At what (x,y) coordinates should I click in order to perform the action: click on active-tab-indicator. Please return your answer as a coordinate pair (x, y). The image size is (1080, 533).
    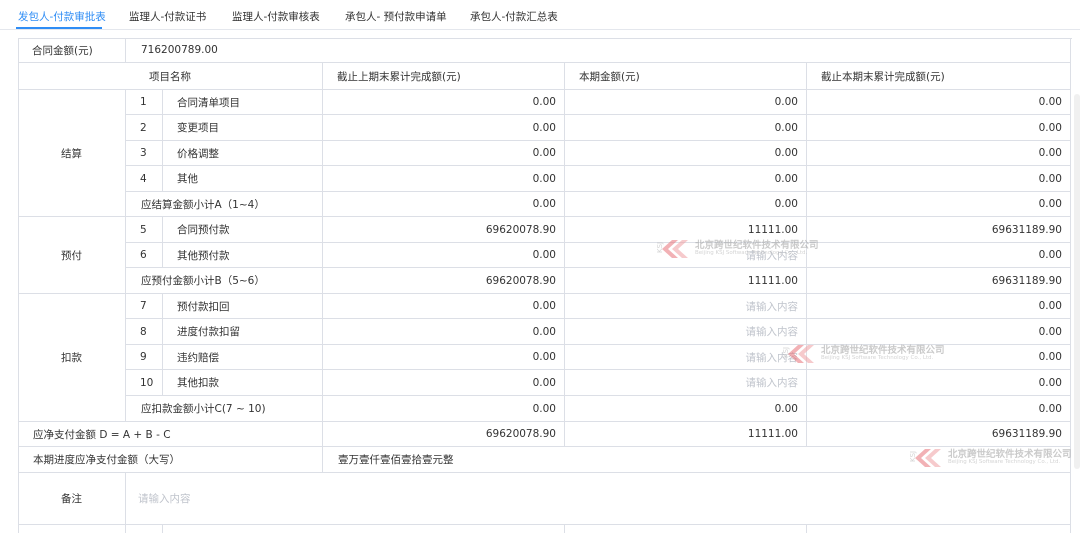
    Looking at the image, I should click on (59, 28).